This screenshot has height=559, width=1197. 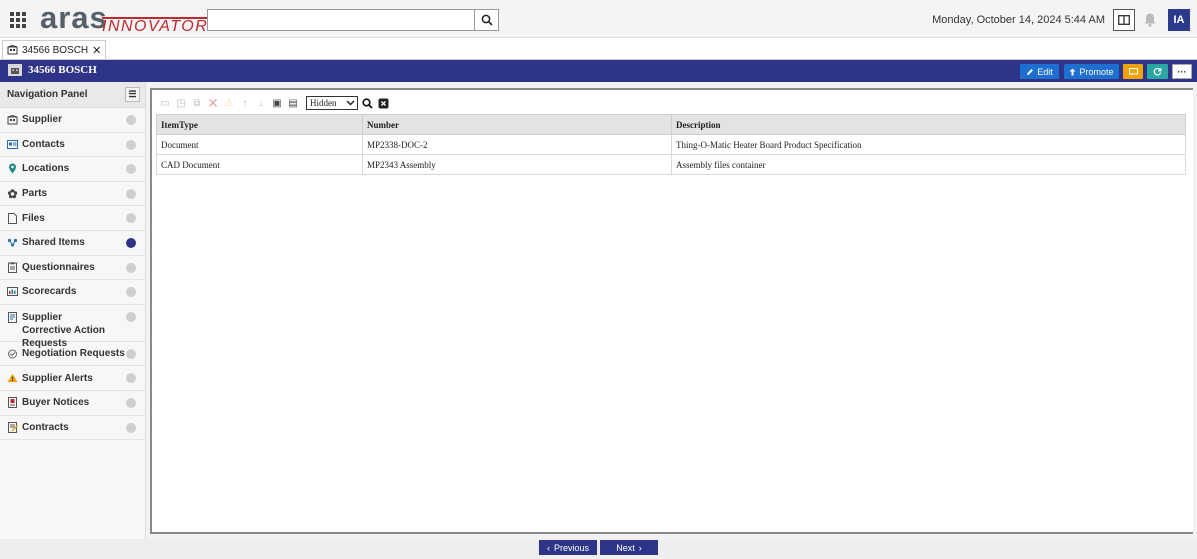 What do you see at coordinates (165, 103) in the screenshot?
I see `new-relationship-icon: ▭` at bounding box center [165, 103].